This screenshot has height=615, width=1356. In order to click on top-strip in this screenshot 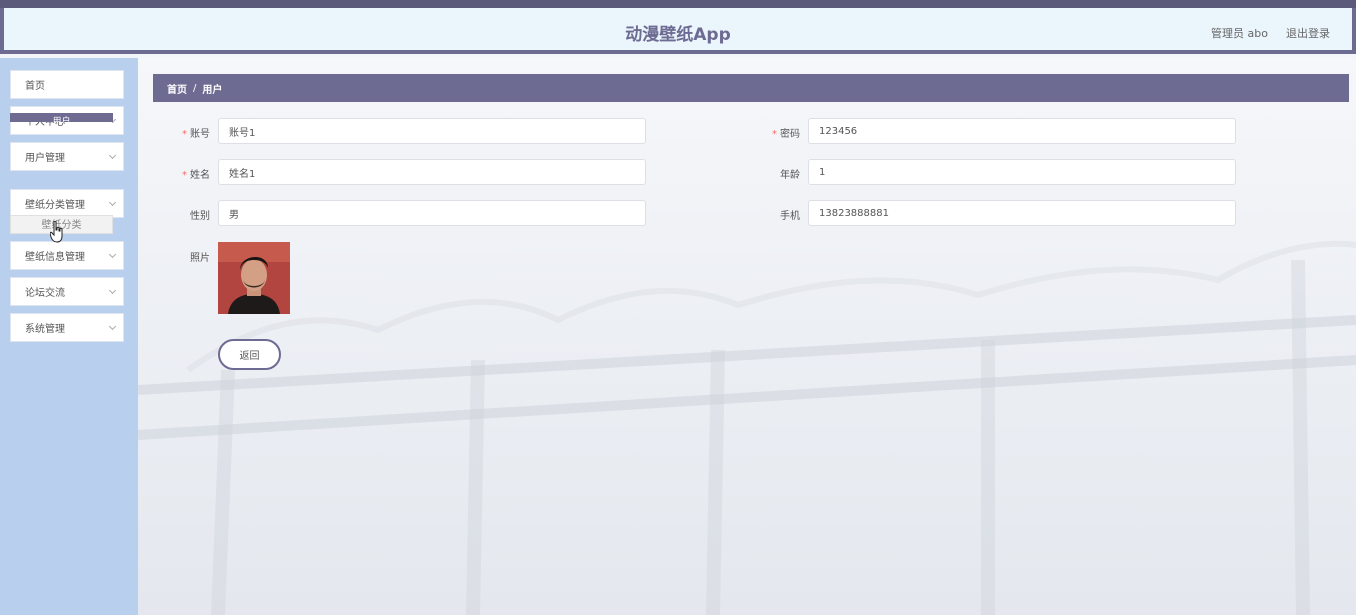, I will do `click(678, 4)`.